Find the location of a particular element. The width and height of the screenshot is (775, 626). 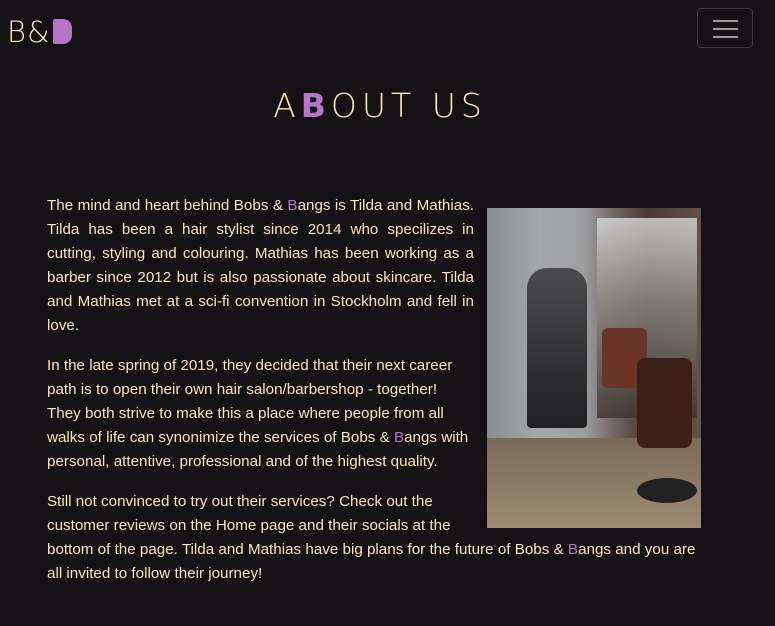

navbar-toggle-button is located at coordinates (725, 28).